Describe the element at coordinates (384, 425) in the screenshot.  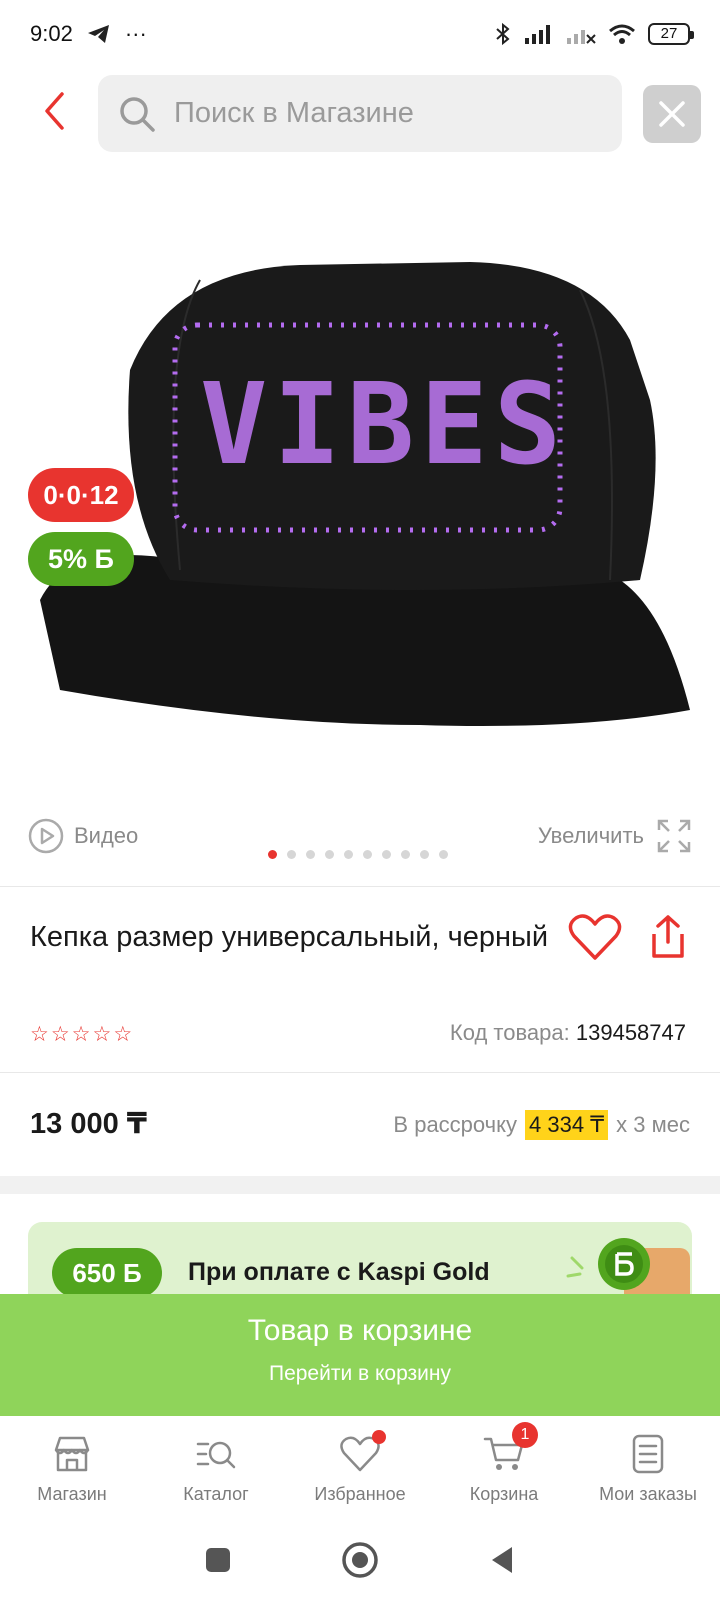
I see `hat-led-text: VIBES` at that location.